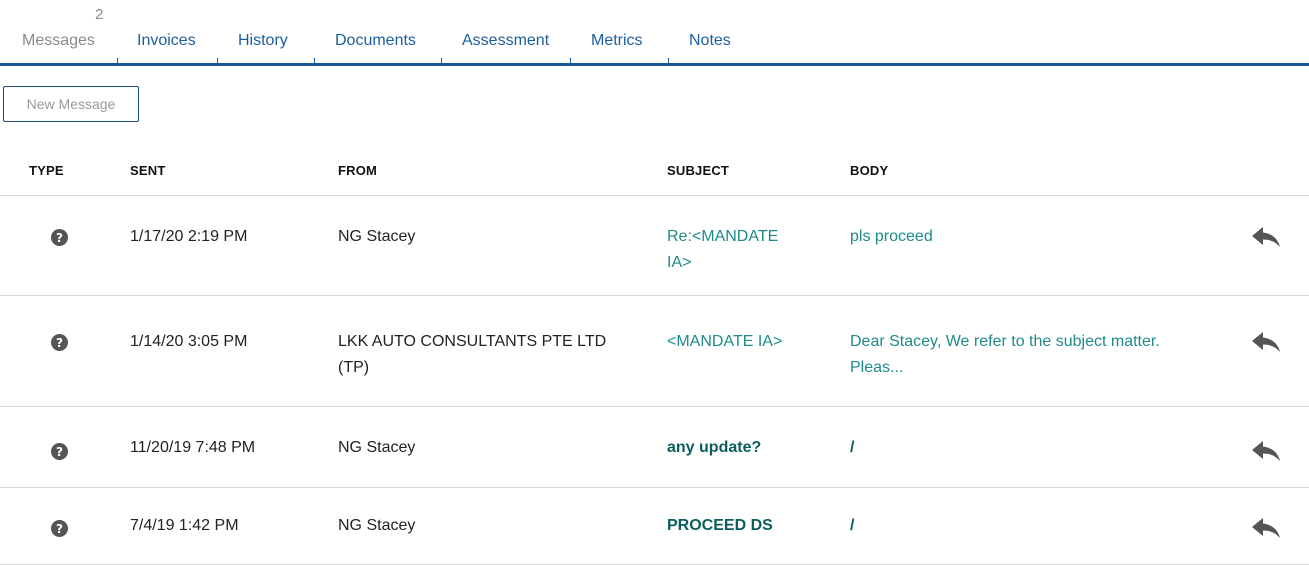 This screenshot has height=565, width=1309. What do you see at coordinates (869, 170) in the screenshot?
I see `column-header-body: BODY` at bounding box center [869, 170].